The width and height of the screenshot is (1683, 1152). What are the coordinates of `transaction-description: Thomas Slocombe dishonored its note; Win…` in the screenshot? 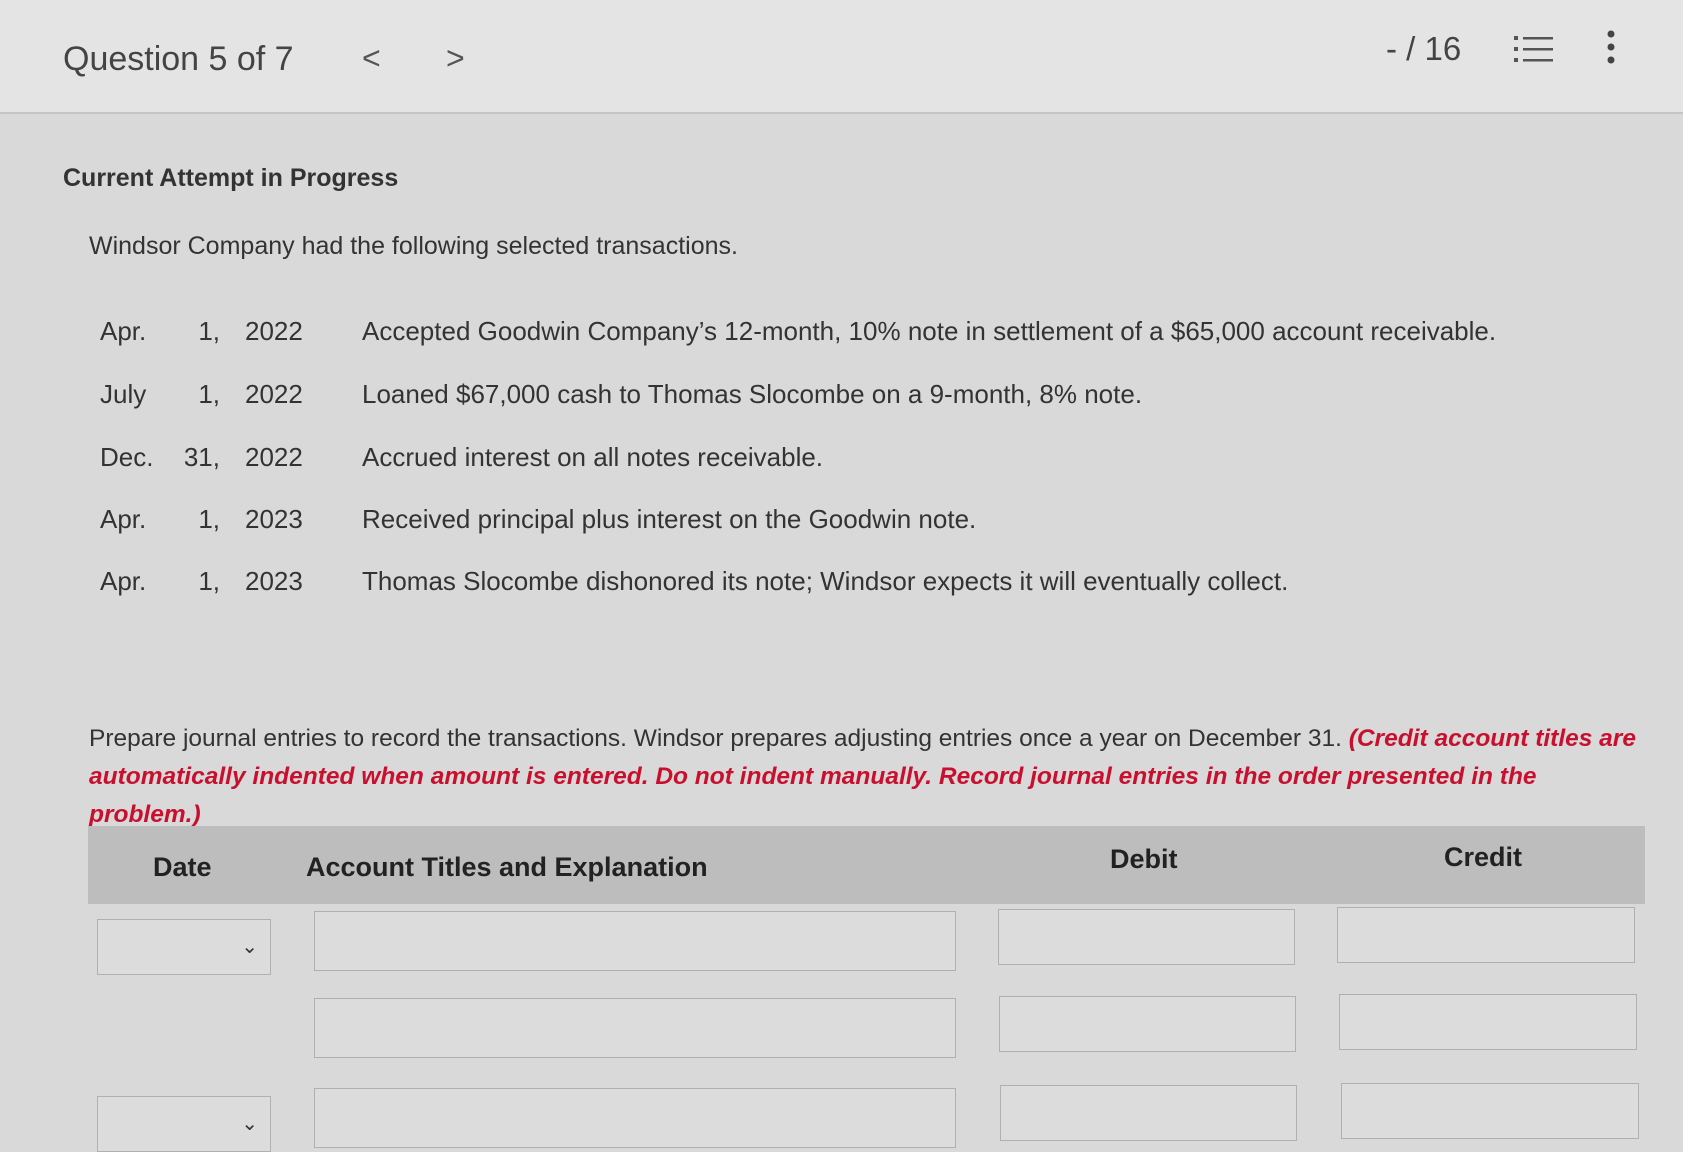 It's located at (825, 581).